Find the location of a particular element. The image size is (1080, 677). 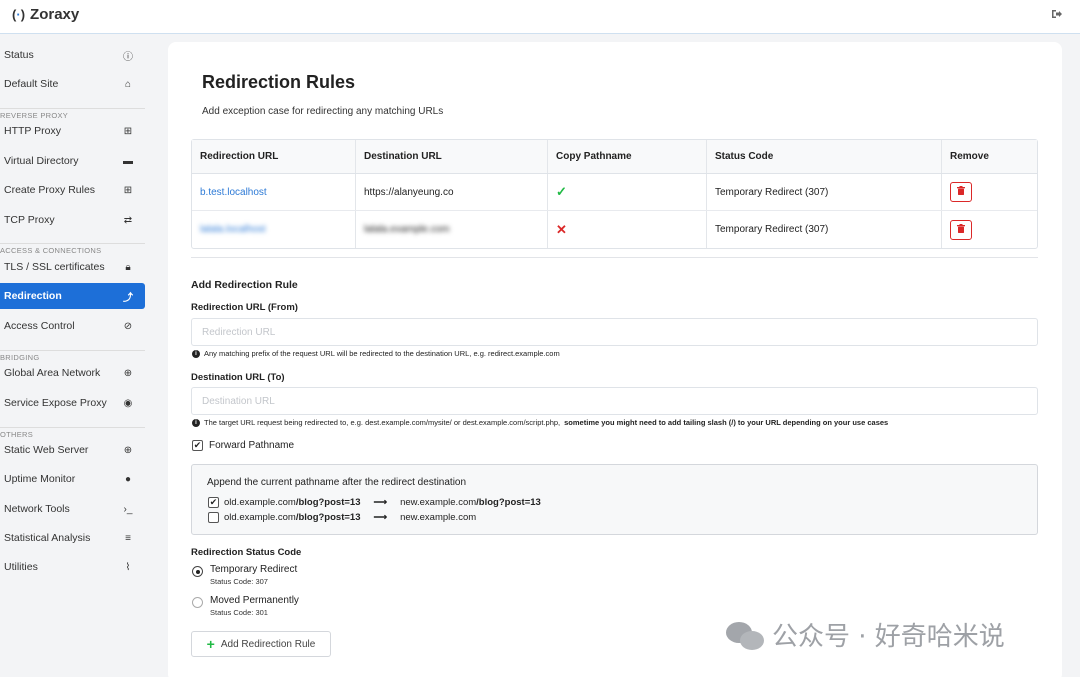

ban-icon: ⊘ is located at coordinates (128, 326).